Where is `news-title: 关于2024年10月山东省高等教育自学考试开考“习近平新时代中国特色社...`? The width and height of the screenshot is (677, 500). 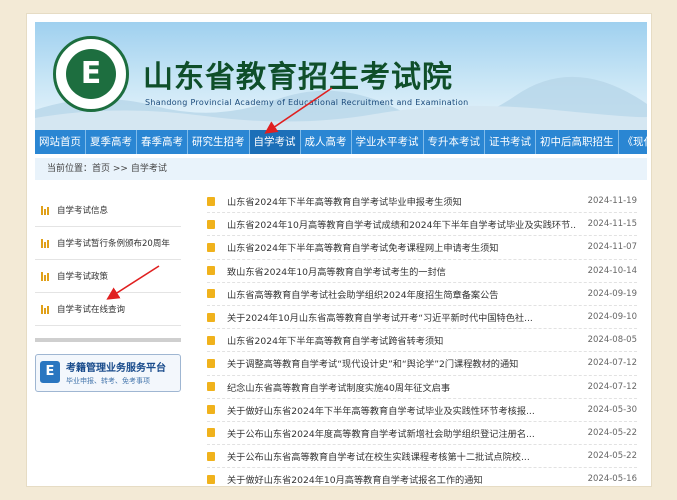
news-title: 关于2024年10月山东省高等教育自学考试开考“习近平新时代中国特色社... is located at coordinates (402, 317).